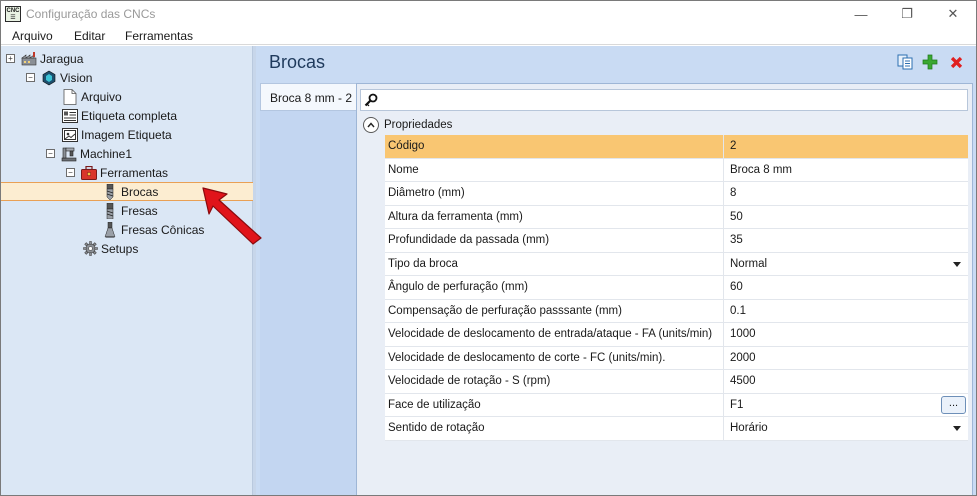 The width and height of the screenshot is (977, 496). I want to click on property-value: 0.1, so click(846, 311).